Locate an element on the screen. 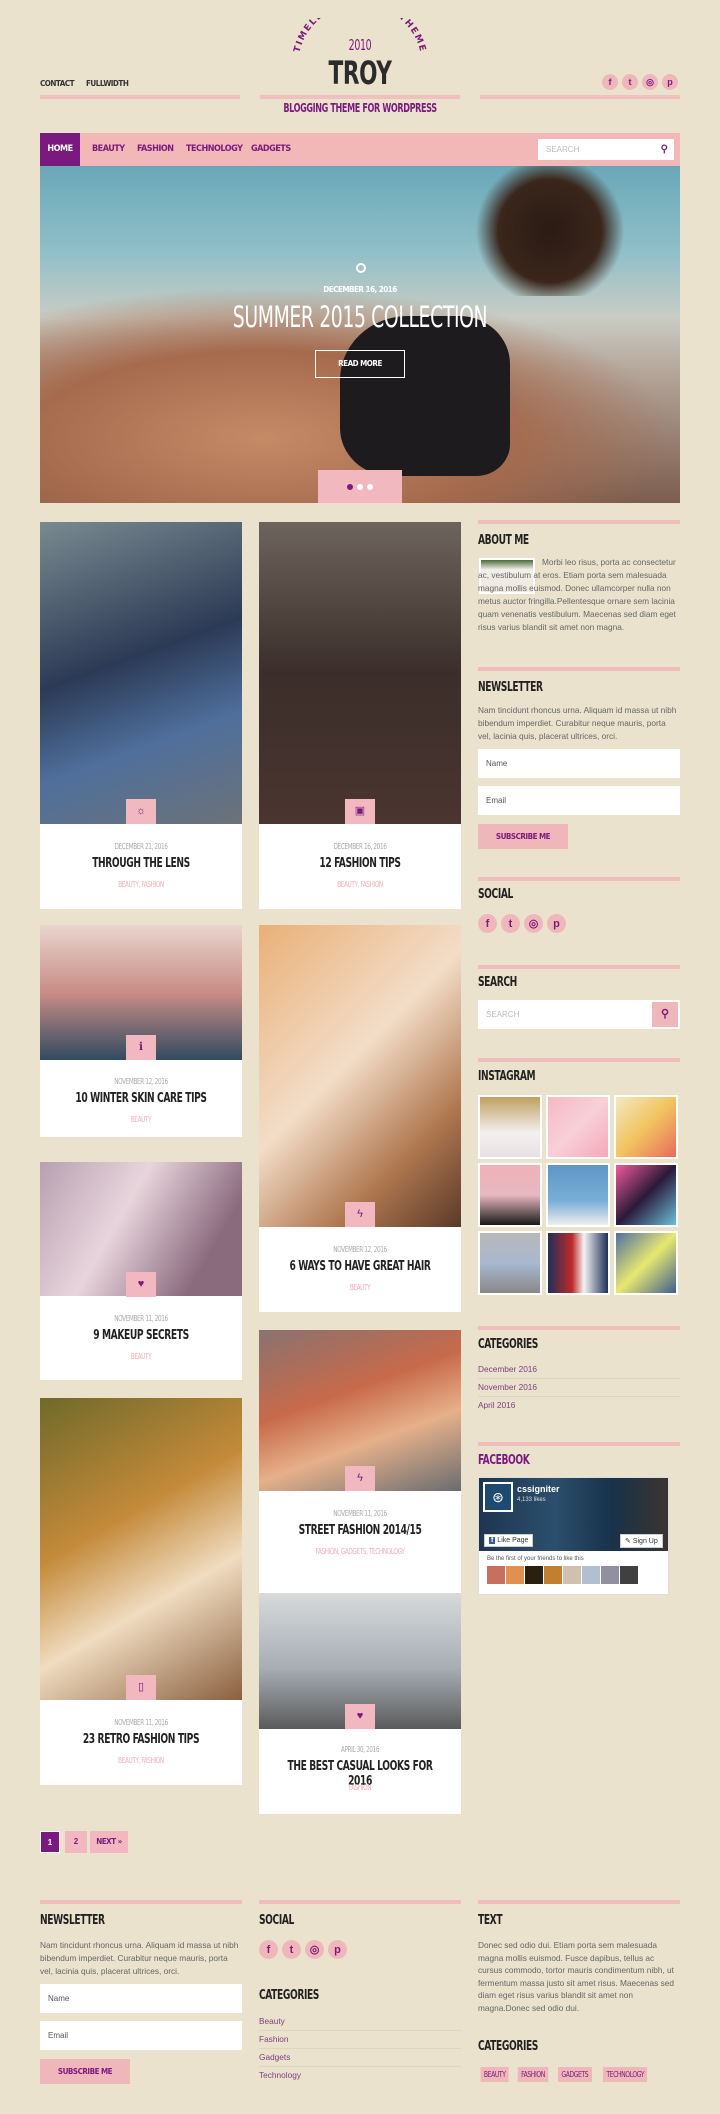 The width and height of the screenshot is (720, 2114). categories-title: CATEGORIES is located at coordinates (508, 1344).